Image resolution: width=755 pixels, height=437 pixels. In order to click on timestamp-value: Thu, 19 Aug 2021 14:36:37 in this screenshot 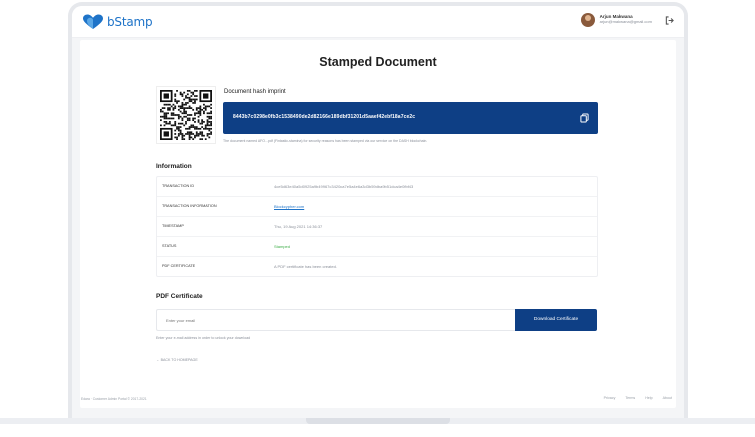, I will do `click(298, 226)`.